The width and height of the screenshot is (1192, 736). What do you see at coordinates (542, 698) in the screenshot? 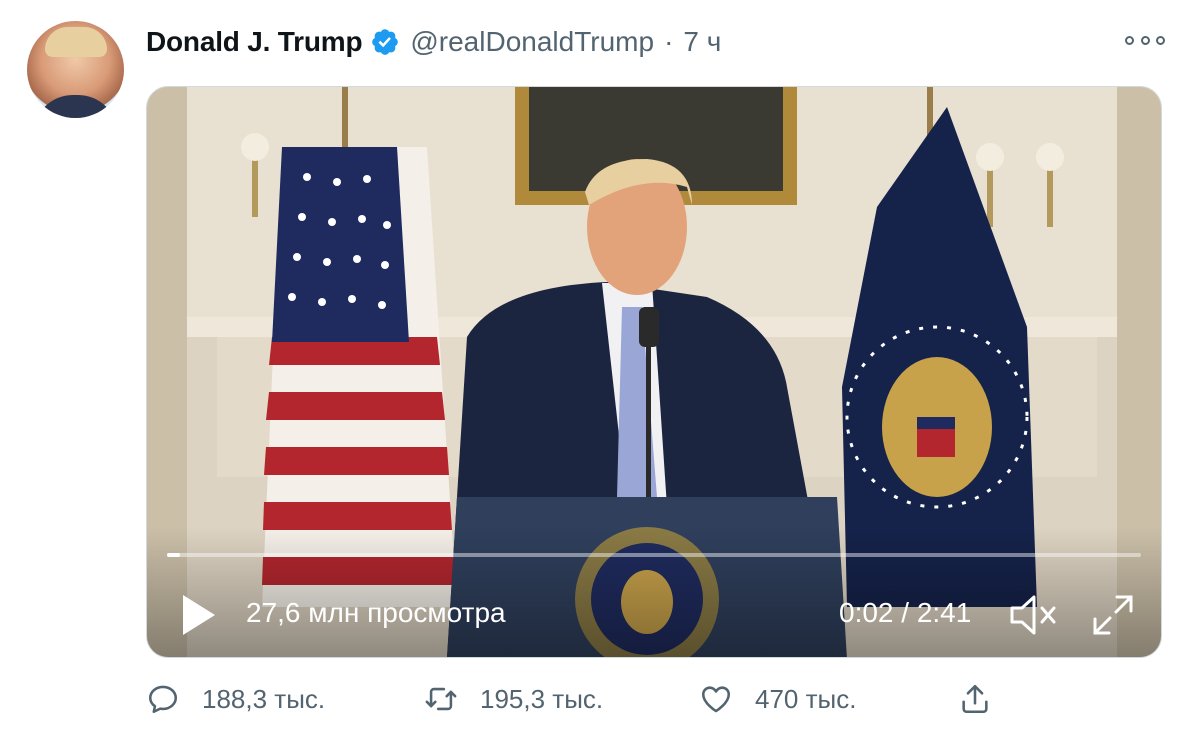
I see `retweet-count: 195,3 тыс.` at bounding box center [542, 698].